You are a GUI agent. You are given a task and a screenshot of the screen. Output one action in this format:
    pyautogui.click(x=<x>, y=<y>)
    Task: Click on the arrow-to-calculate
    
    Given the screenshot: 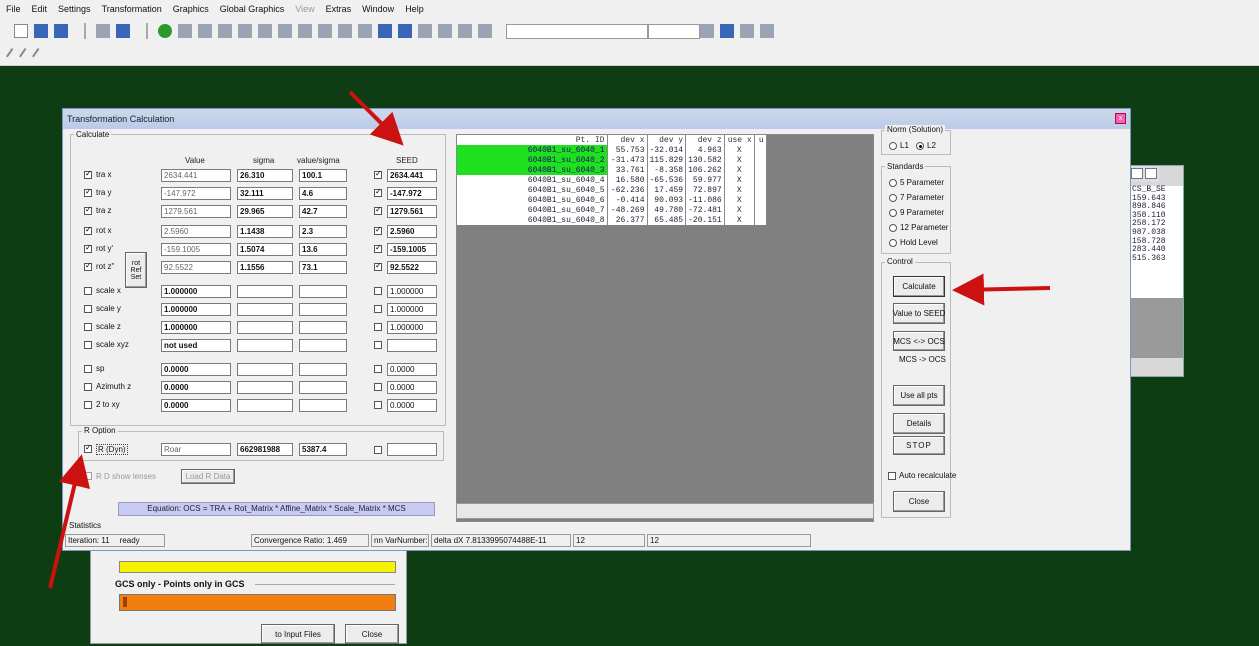 What is the action you would take?
    pyautogui.click(x=1001, y=289)
    